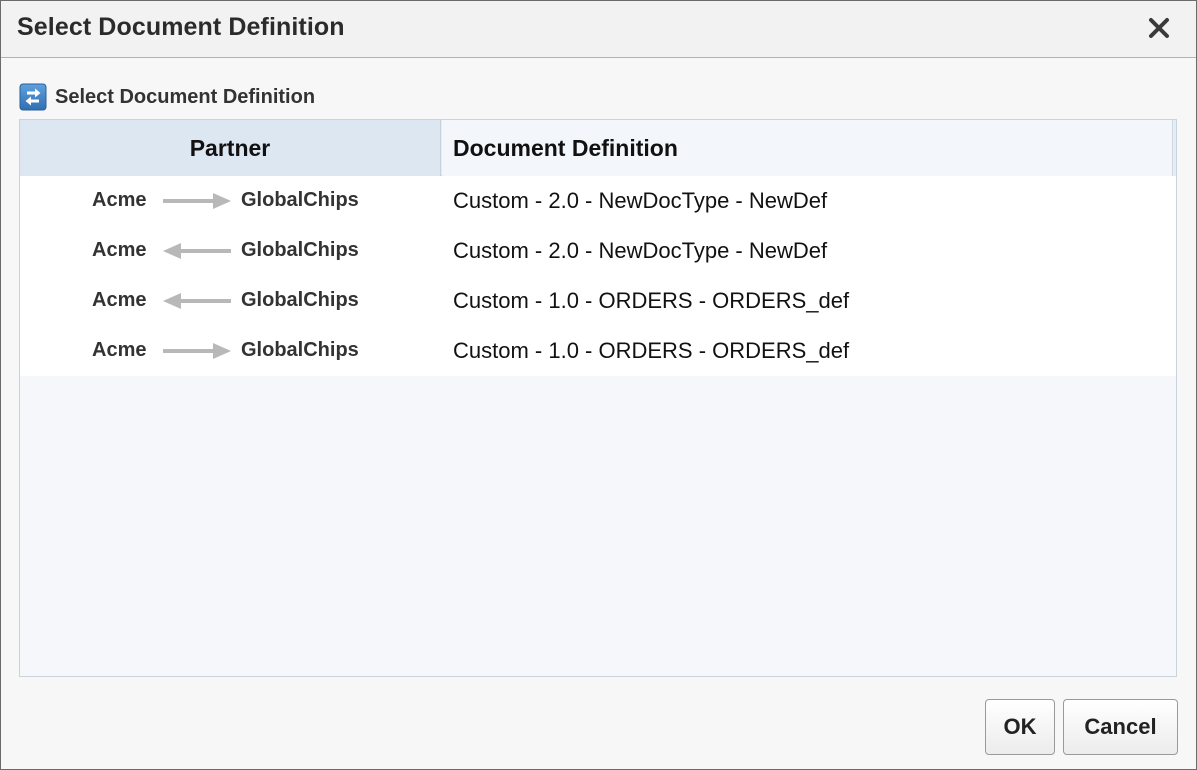  I want to click on cancel-button: Cancel, so click(1120, 727).